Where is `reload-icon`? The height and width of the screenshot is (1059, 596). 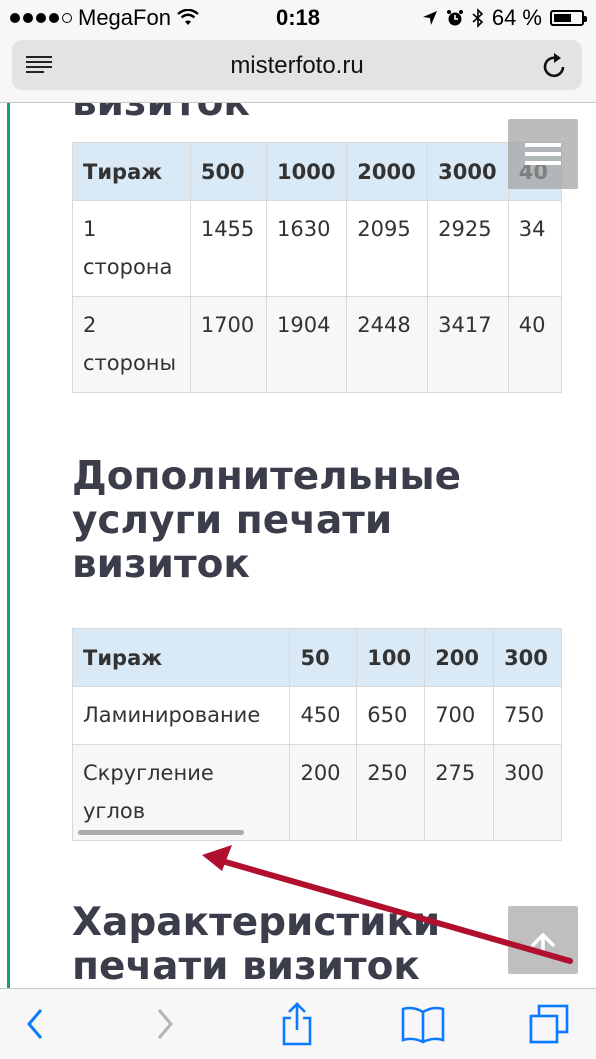 reload-icon is located at coordinates (555, 65).